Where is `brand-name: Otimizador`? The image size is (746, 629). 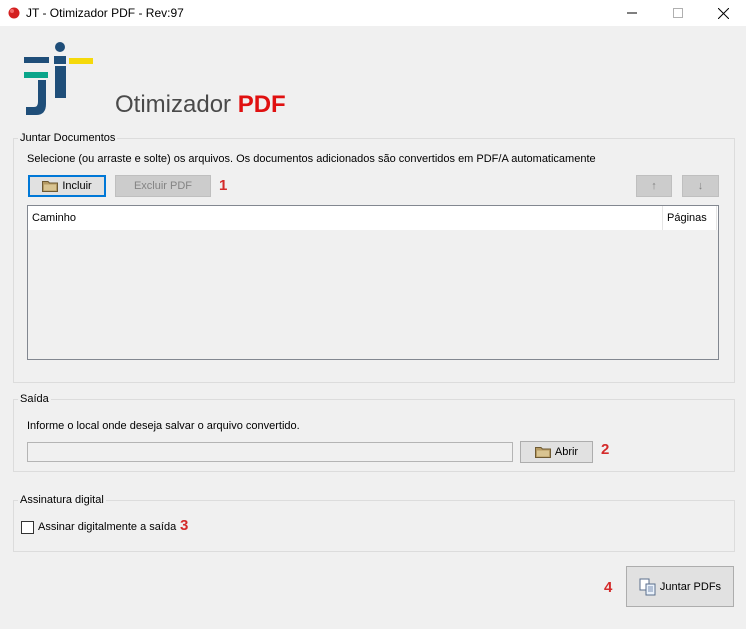
brand-name: Otimizador is located at coordinates (173, 104).